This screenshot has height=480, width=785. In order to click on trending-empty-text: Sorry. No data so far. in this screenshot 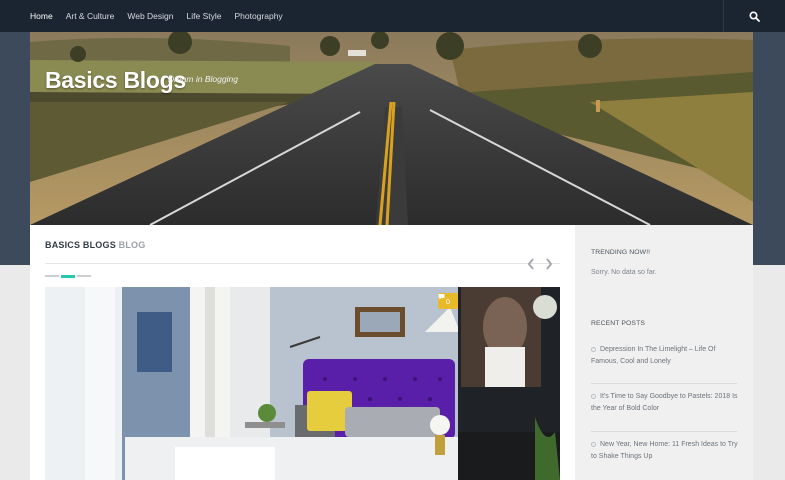, I will do `click(624, 272)`.